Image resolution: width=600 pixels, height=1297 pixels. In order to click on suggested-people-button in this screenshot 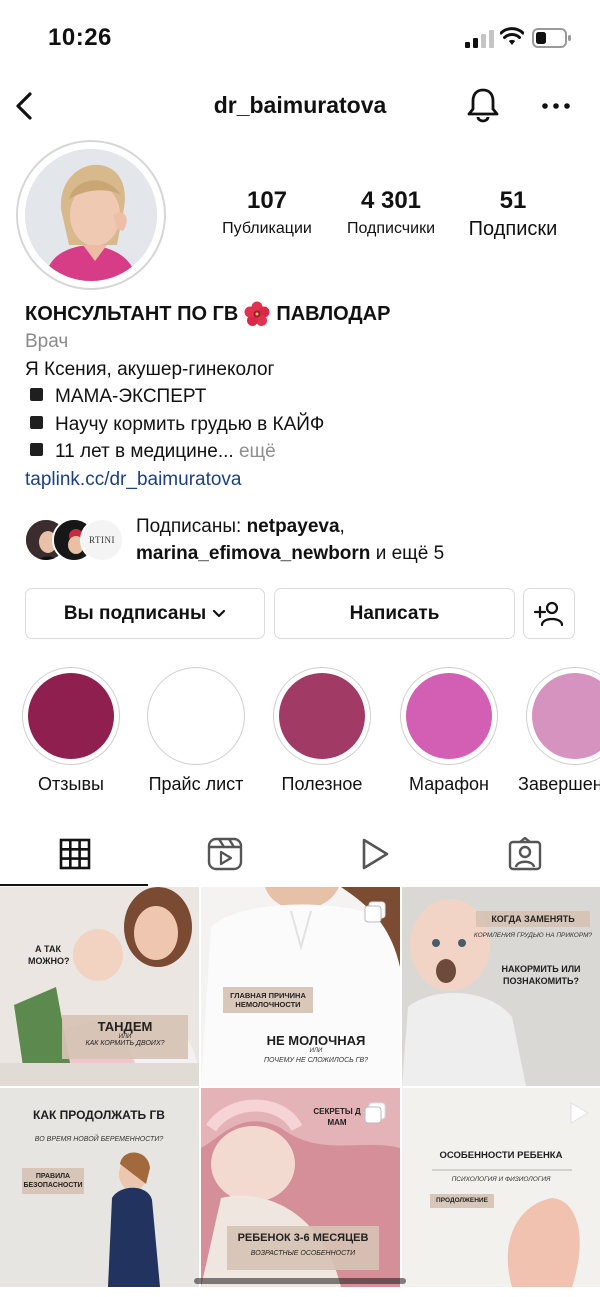, I will do `click(549, 613)`.